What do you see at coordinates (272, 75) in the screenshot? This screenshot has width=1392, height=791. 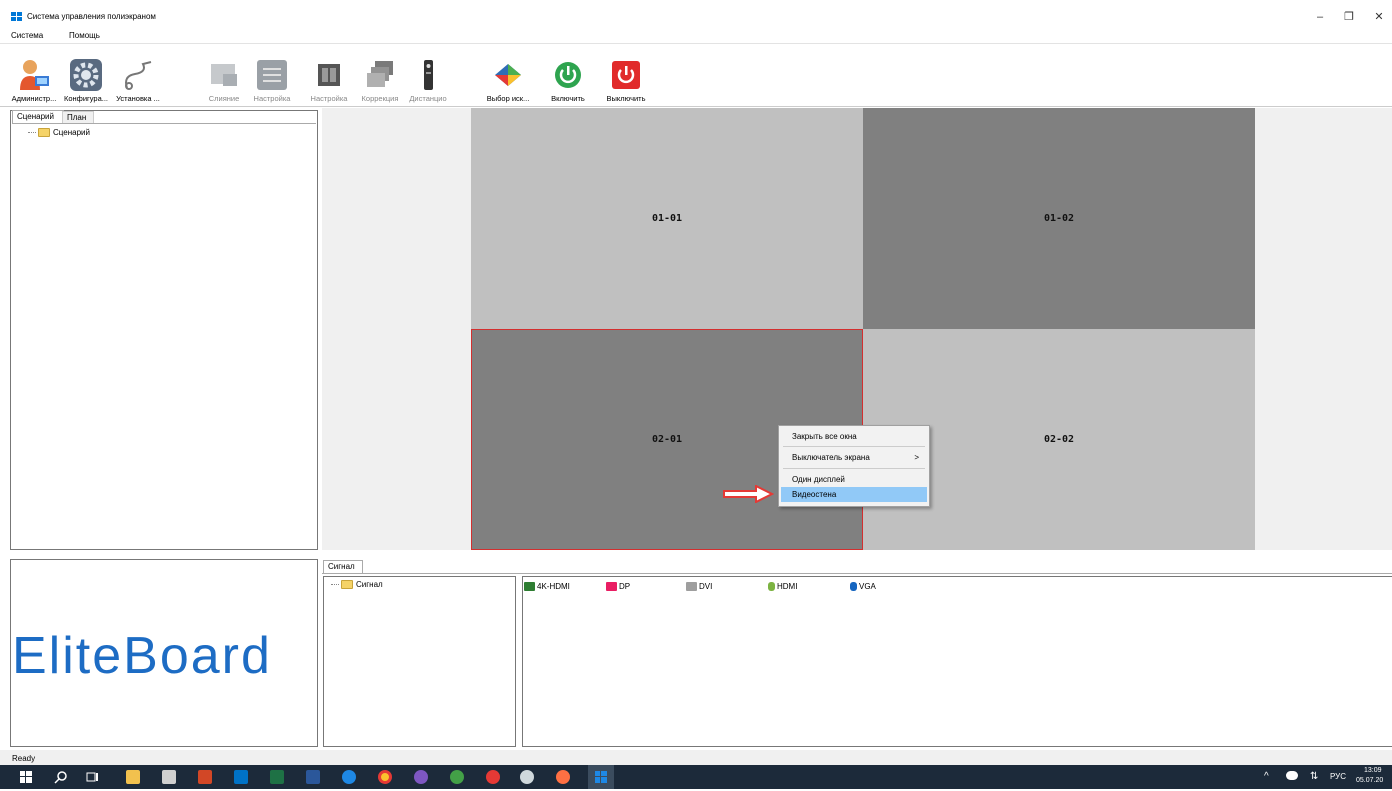 I see `settings-sliders-icon` at bounding box center [272, 75].